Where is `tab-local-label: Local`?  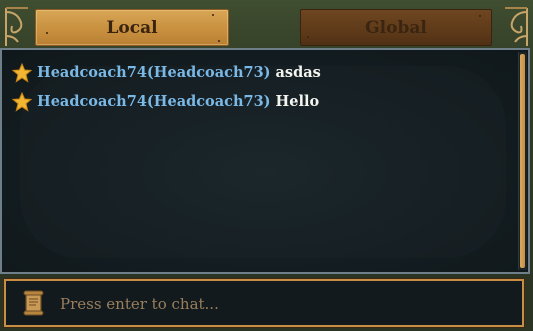 tab-local-label: Local is located at coordinates (132, 27).